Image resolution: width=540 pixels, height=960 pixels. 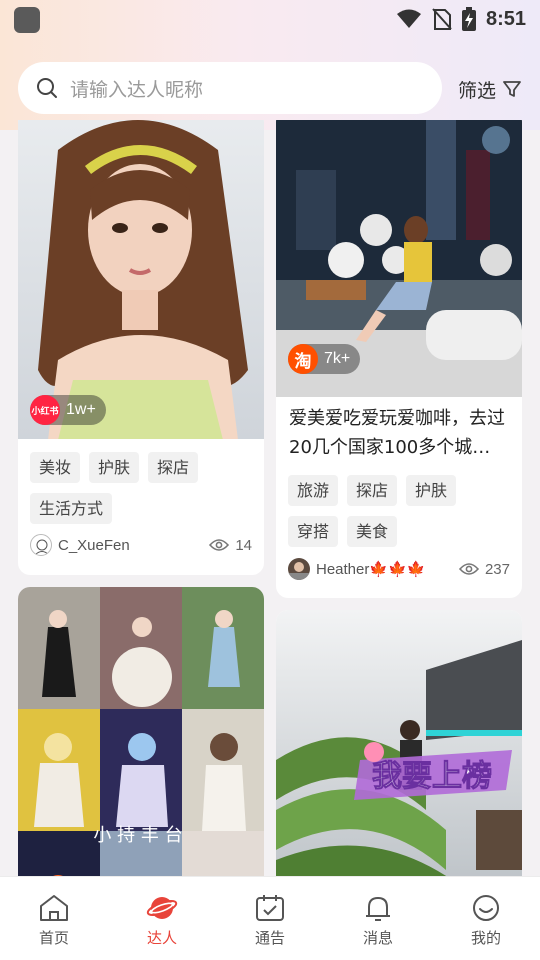 I want to click on xiaohongshu-logo-icon: 小红书, so click(x=45, y=410).